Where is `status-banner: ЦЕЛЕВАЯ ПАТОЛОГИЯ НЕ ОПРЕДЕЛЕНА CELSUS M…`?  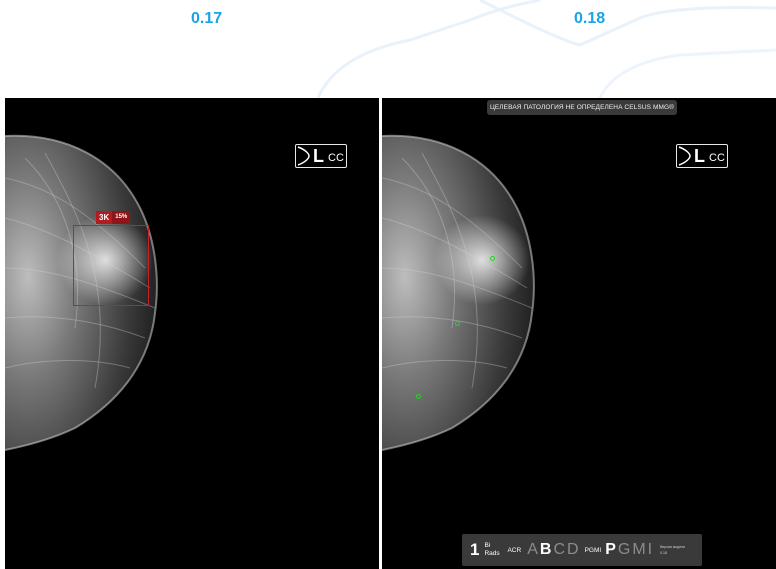
status-banner: ЦЕЛЕВАЯ ПАТОЛОГИЯ НЕ ОПРЕДЕЛЕНА CELSUS M… is located at coordinates (582, 107).